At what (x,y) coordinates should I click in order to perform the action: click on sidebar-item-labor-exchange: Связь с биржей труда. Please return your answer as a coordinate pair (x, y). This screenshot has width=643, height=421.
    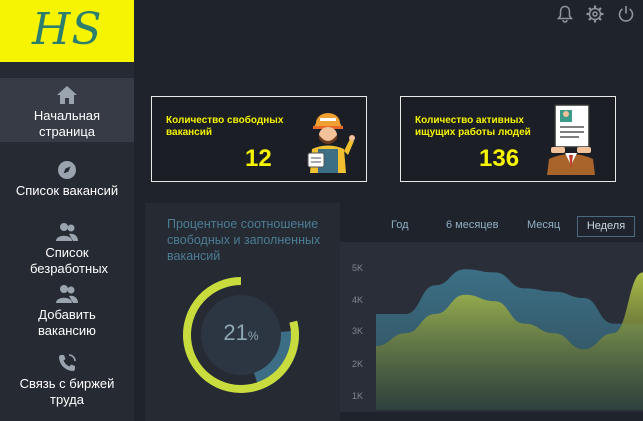
    Looking at the image, I should click on (67, 380).